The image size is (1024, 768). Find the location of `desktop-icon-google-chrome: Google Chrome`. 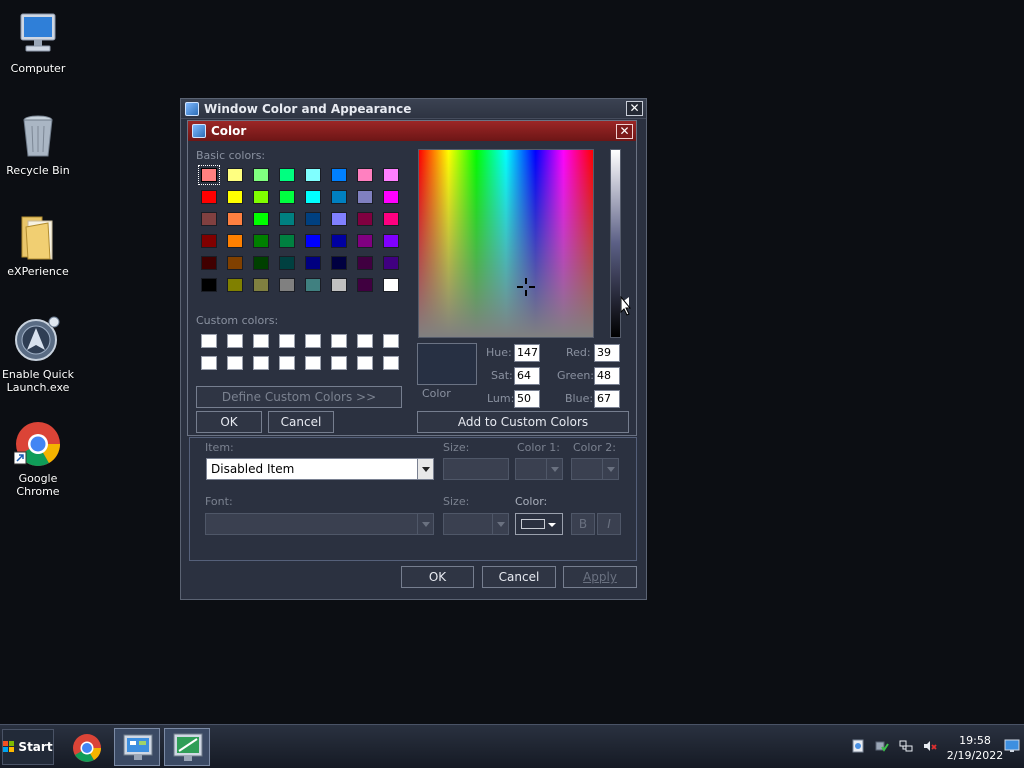

desktop-icon-google-chrome: Google Chrome is located at coordinates (38, 459).